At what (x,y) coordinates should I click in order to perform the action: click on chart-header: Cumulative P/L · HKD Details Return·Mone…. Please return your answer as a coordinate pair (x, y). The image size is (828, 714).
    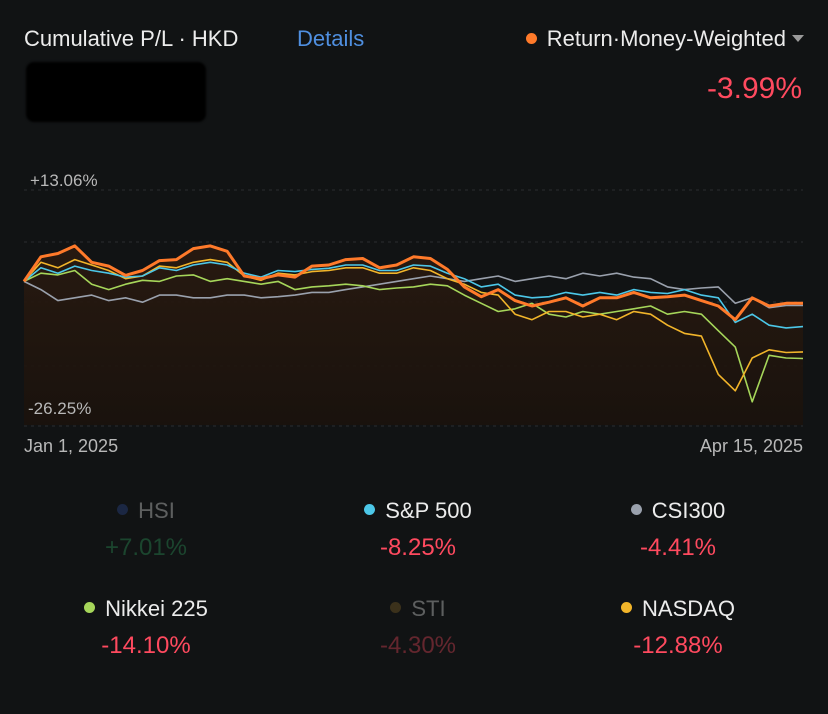
    Looking at the image, I should click on (414, 40).